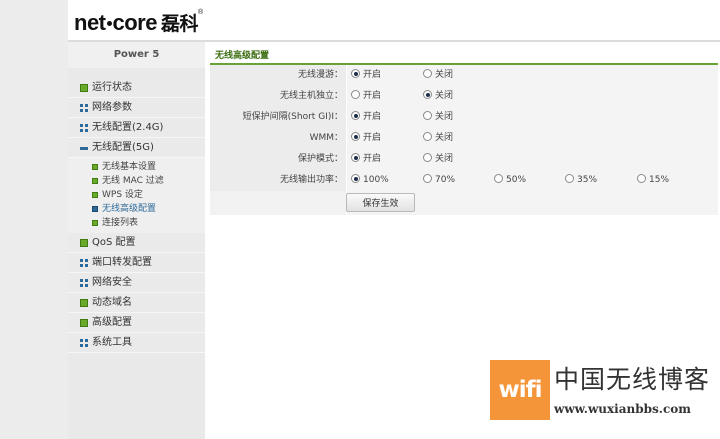 The height and width of the screenshot is (439, 720). I want to click on form-row-protection: 保护模式： 开启 关闭, so click(464, 159).